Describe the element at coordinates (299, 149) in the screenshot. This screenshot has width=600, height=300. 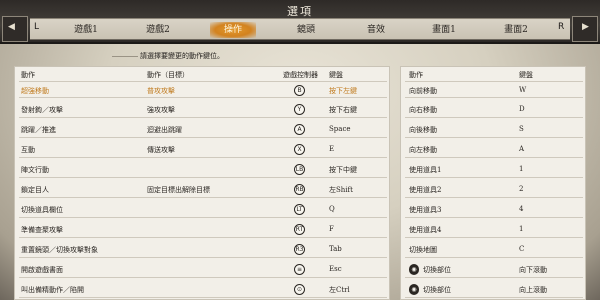
I see `controller-button-icon: X` at that location.